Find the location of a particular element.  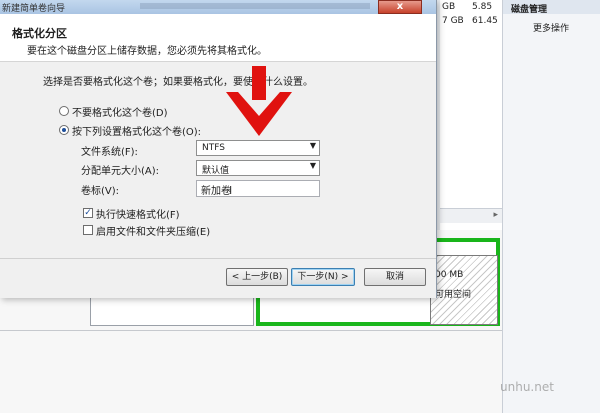

volume-list: GB 5.85 7 GB 61.45 is located at coordinates (471, 115).